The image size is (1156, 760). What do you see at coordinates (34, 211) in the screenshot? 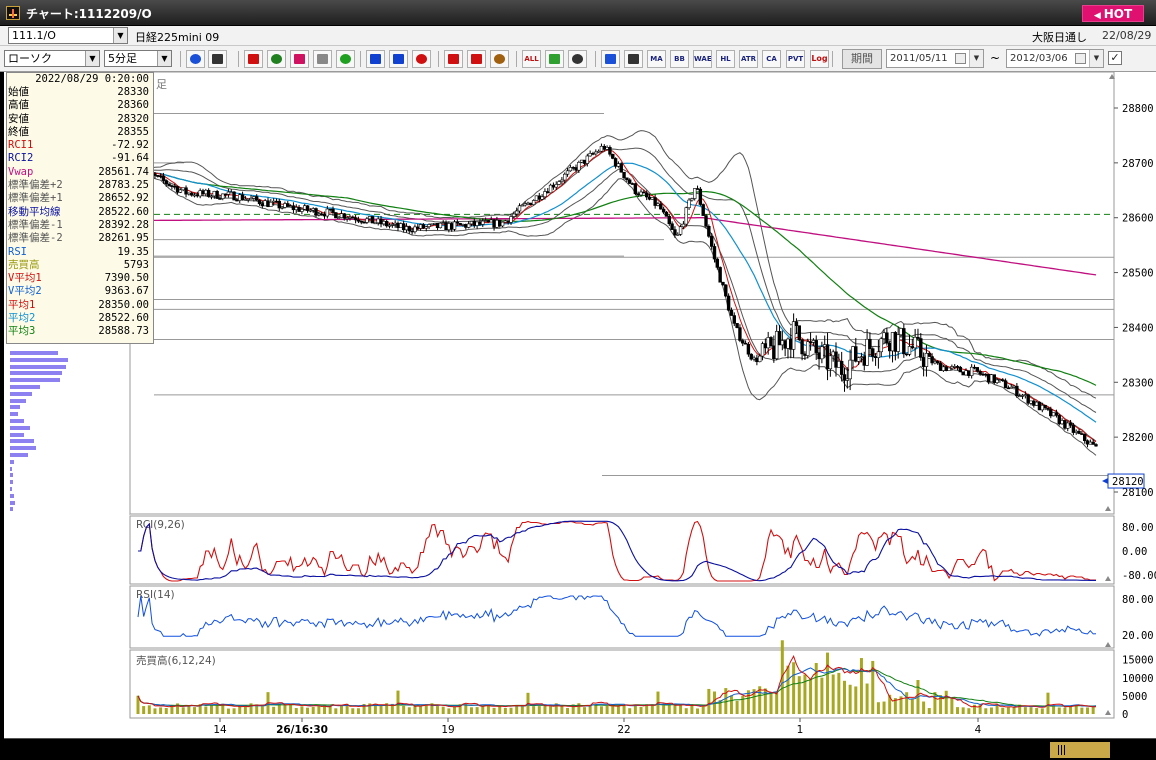
I see `info-label: 移動平均線` at bounding box center [34, 211].